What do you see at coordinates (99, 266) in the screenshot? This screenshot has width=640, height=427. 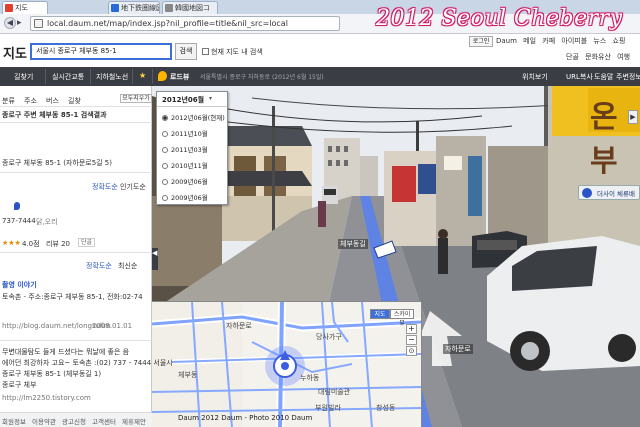 I see `sort-accuracy-2: 정확도순` at bounding box center [99, 266].